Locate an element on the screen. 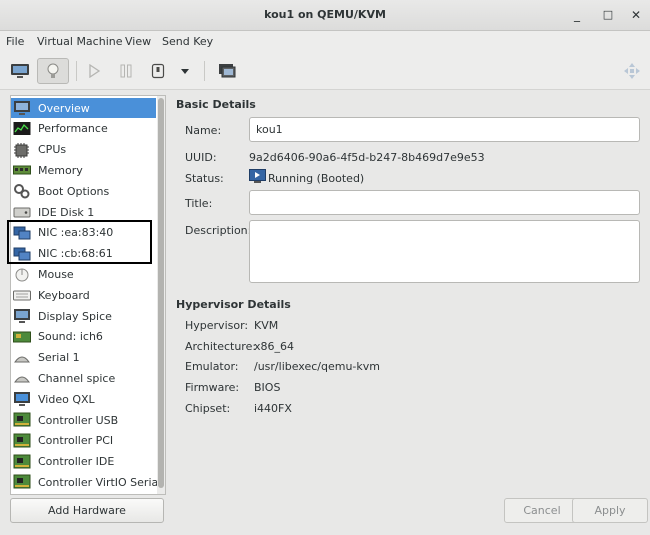  sidebar-item-display-spice: Display Spice is located at coordinates (83, 316).